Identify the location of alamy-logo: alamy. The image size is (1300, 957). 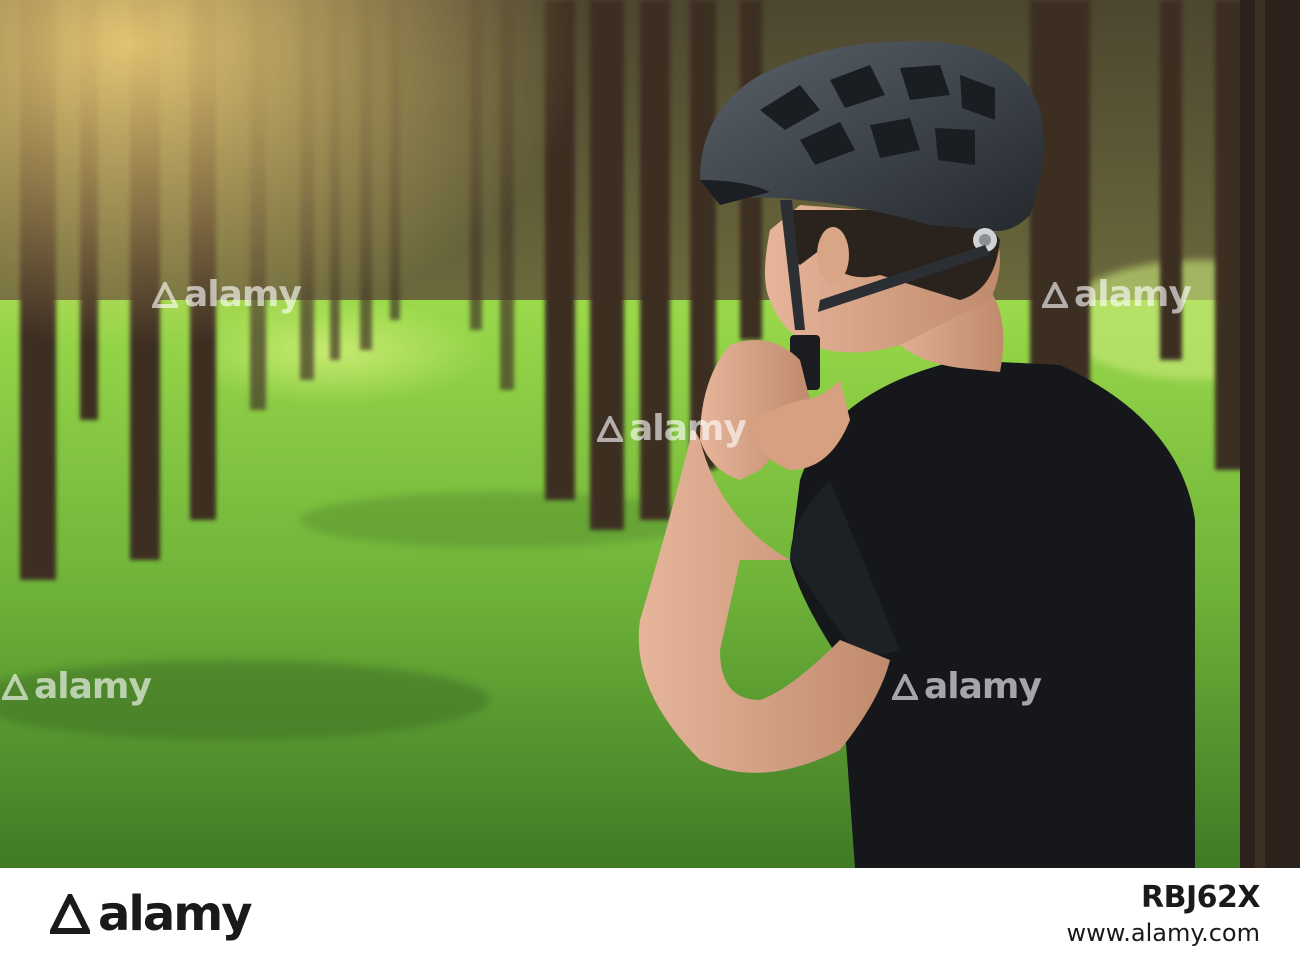
(151, 914).